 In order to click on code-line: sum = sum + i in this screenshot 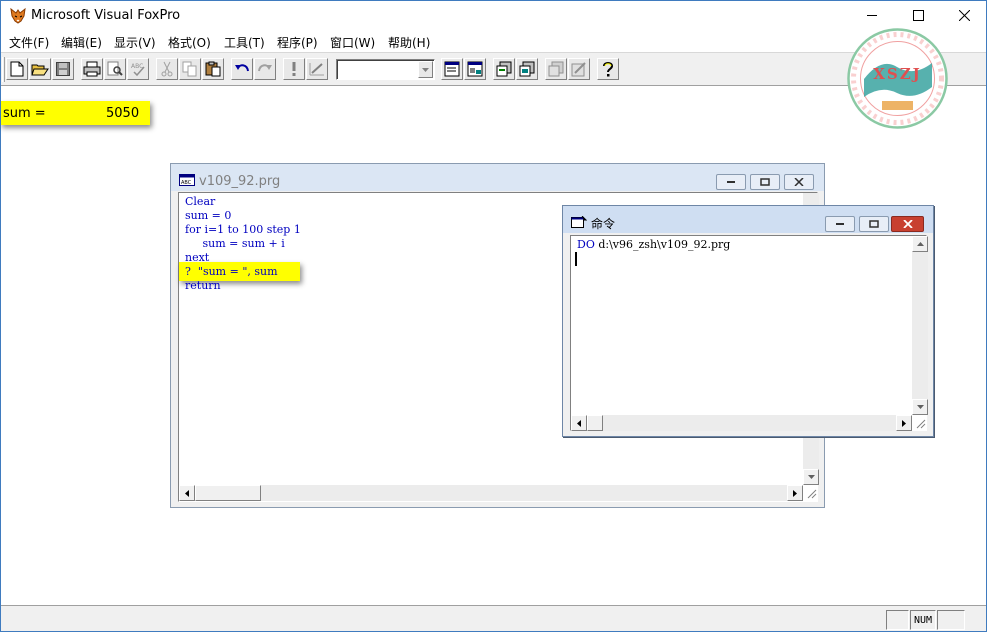, I will do `click(235, 243)`.